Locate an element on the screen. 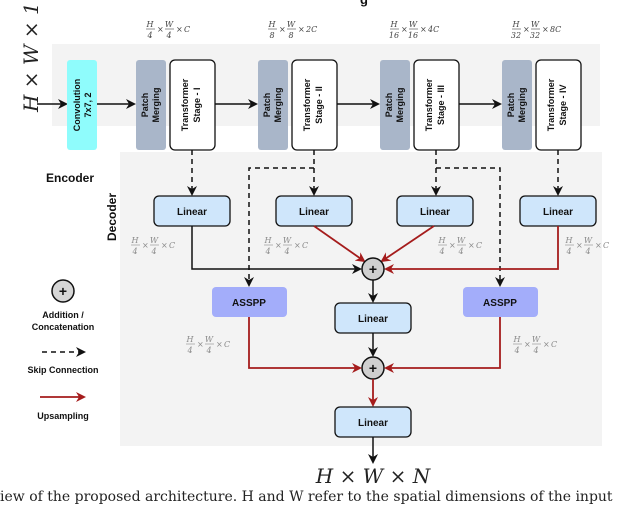 This screenshot has width=640, height=505. decoder-linear-1: Linear is located at coordinates (192, 211).